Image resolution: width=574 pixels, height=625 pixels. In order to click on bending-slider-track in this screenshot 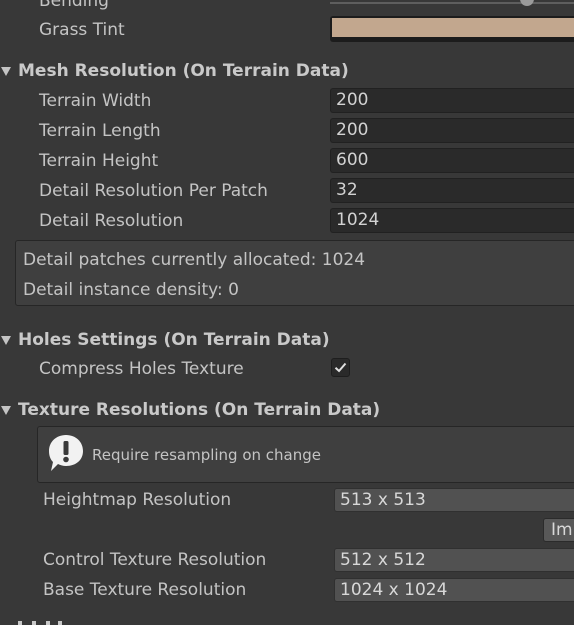, I will do `click(452, 3)`.